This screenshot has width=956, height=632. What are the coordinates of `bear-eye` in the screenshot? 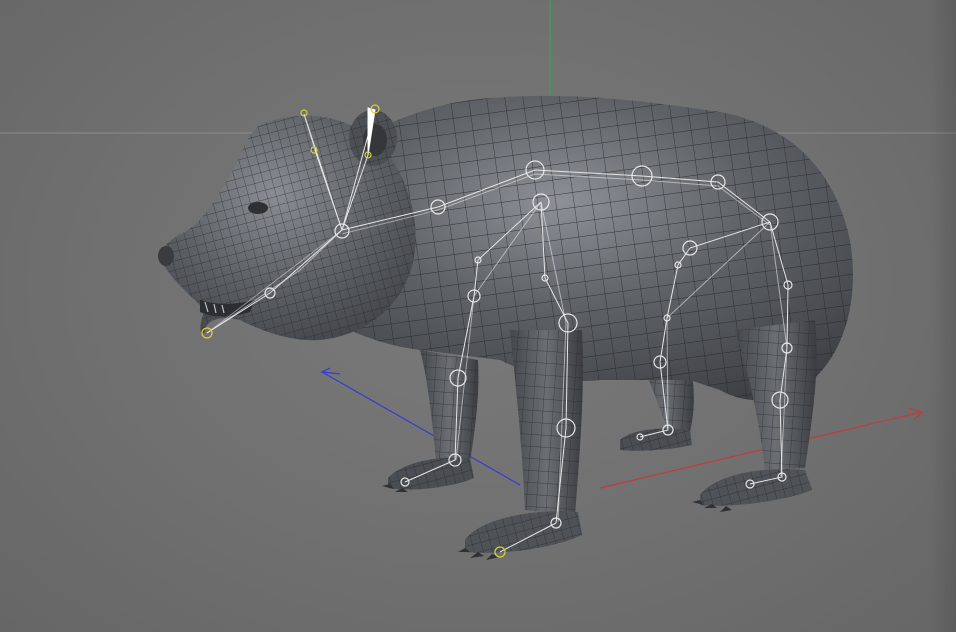 It's located at (258, 208).